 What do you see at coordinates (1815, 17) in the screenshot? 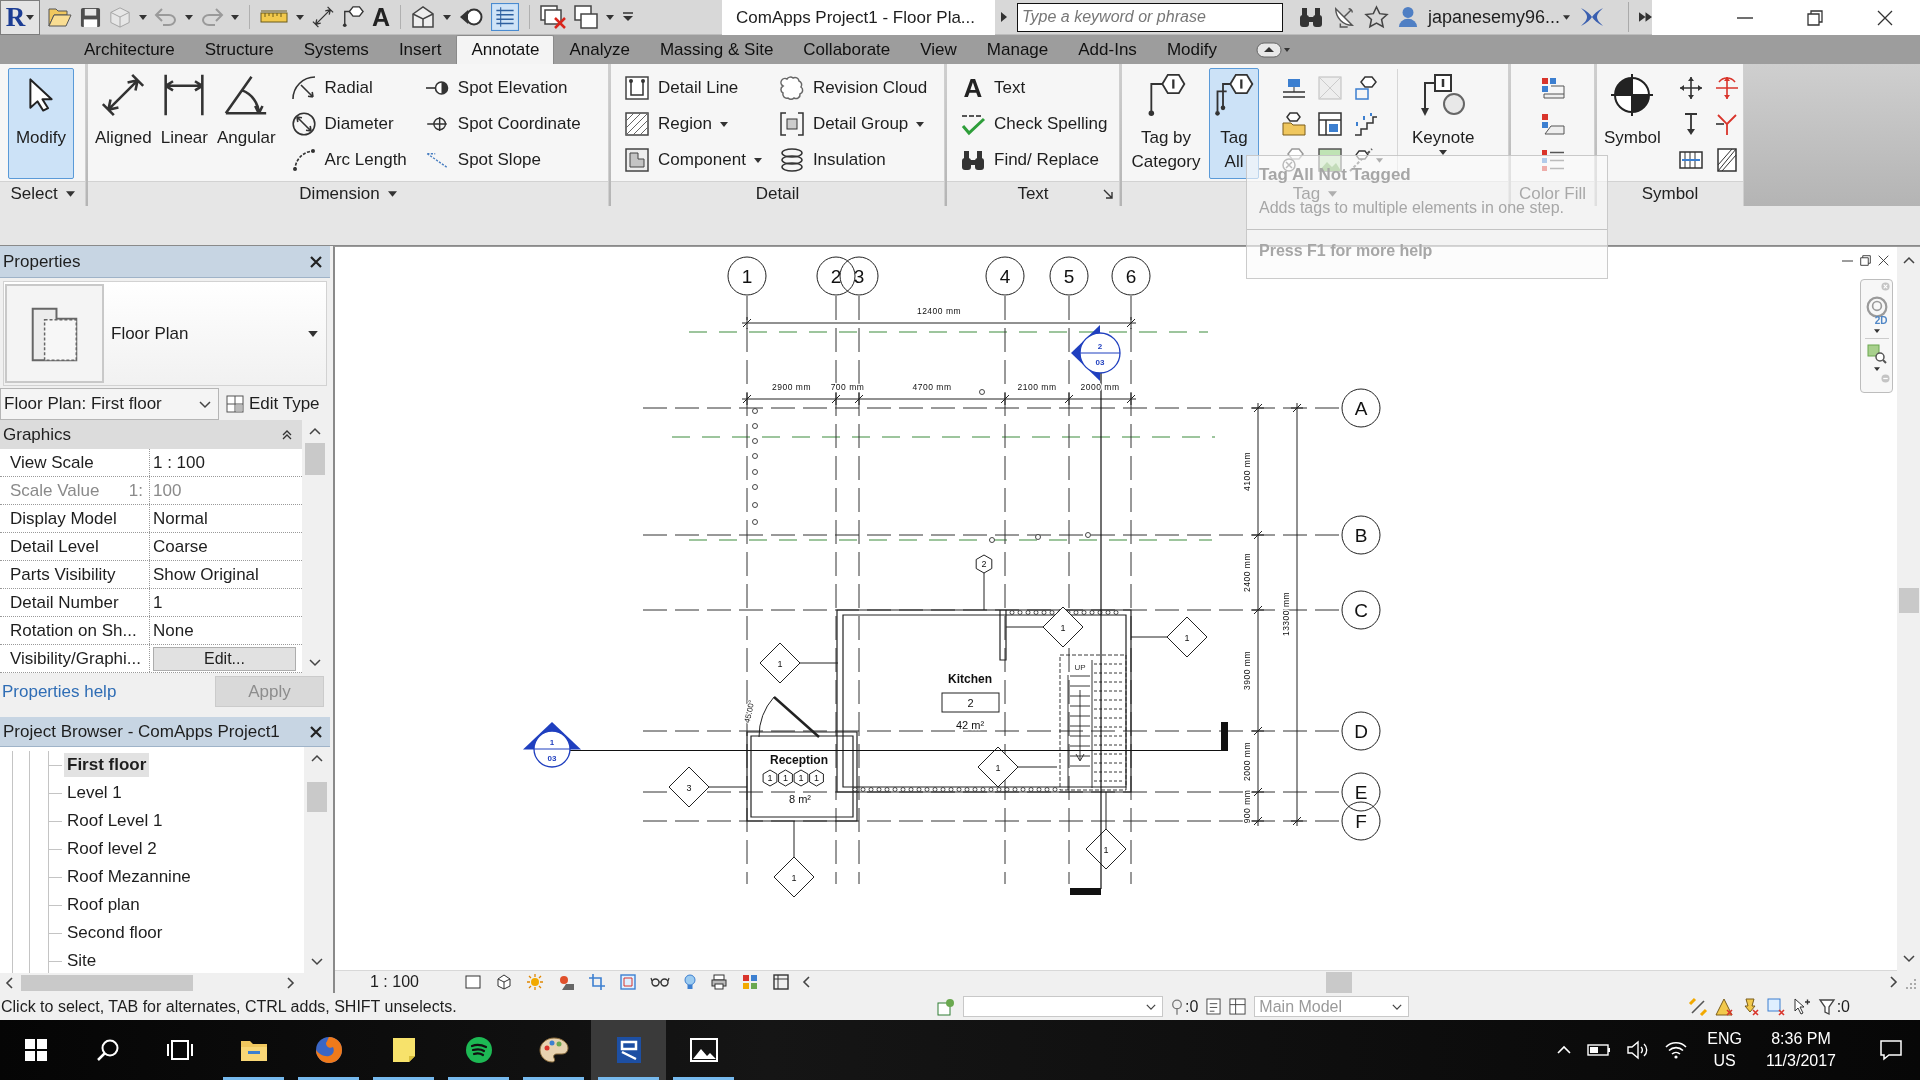
I see `restore-icon` at bounding box center [1815, 17].